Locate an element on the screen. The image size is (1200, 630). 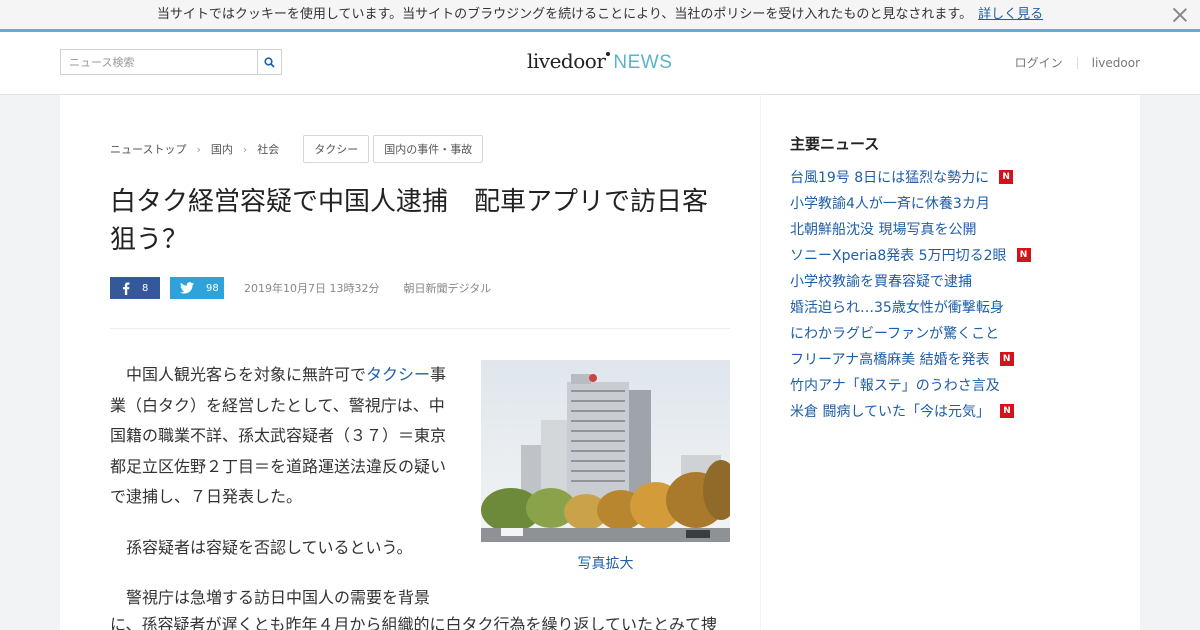
search-button is located at coordinates (269, 62).